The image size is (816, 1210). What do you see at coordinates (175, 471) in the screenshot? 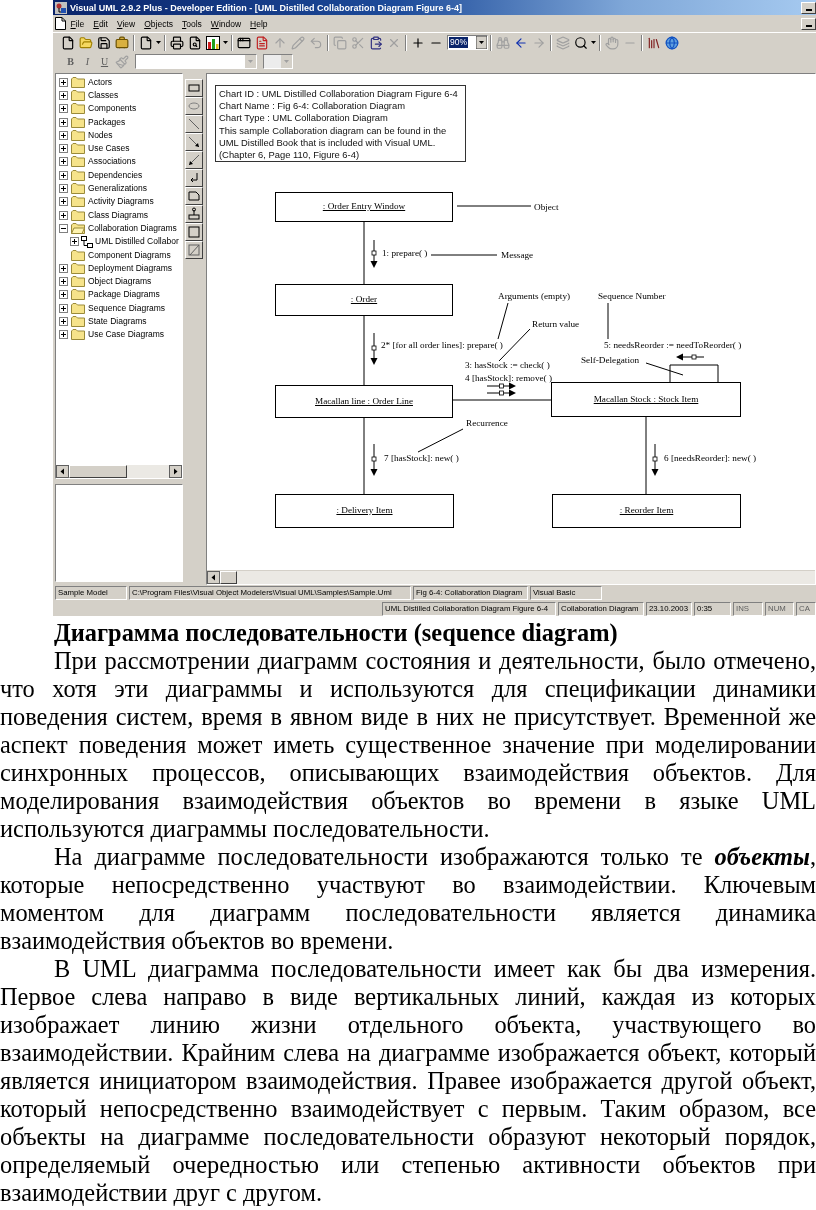
I see `scroll-right-icon` at bounding box center [175, 471].